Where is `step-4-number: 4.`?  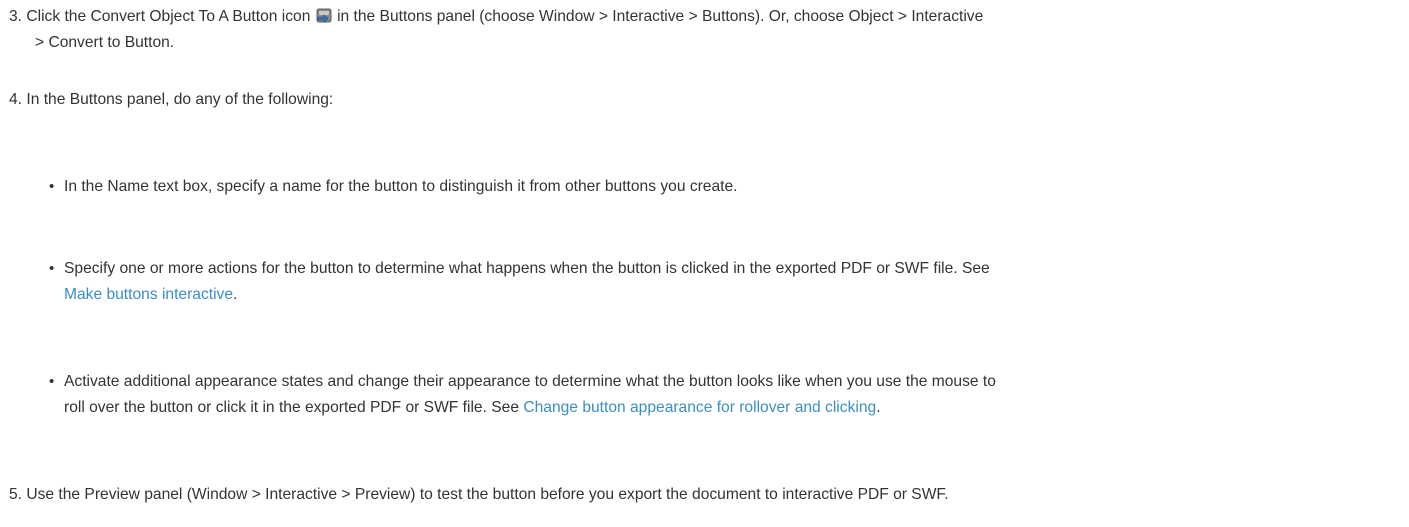
step-4-number: 4. is located at coordinates (16, 99).